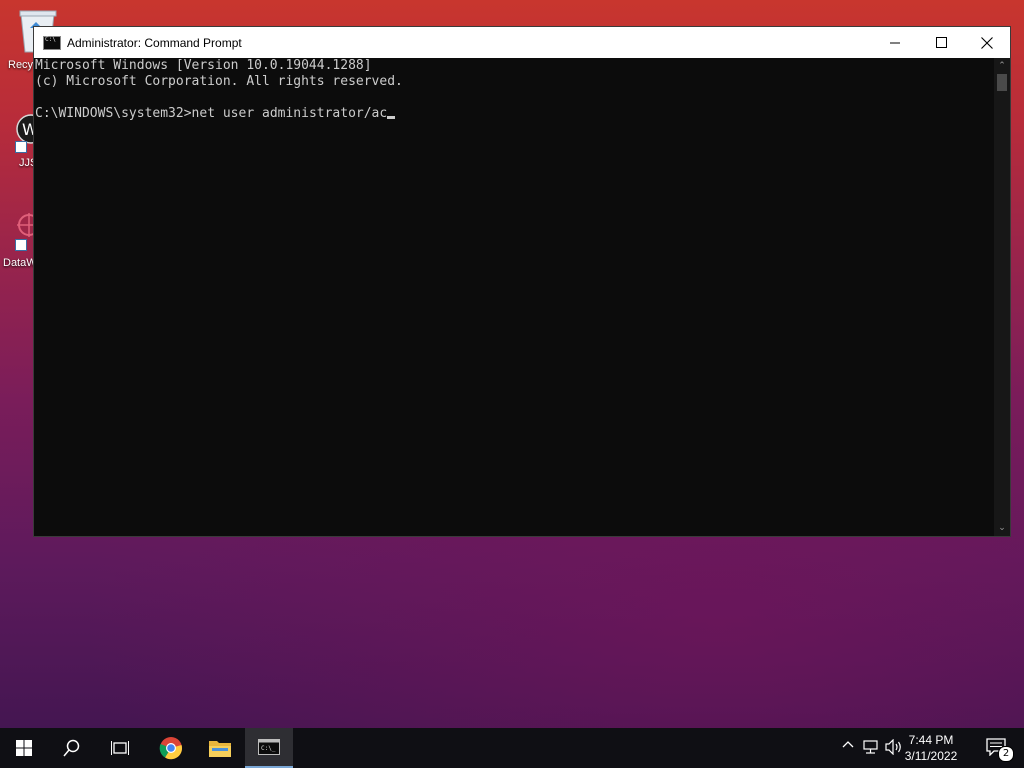 This screenshot has height=768, width=1024. I want to click on console-prompt: C:\WINDOWS\system32>, so click(113, 113).